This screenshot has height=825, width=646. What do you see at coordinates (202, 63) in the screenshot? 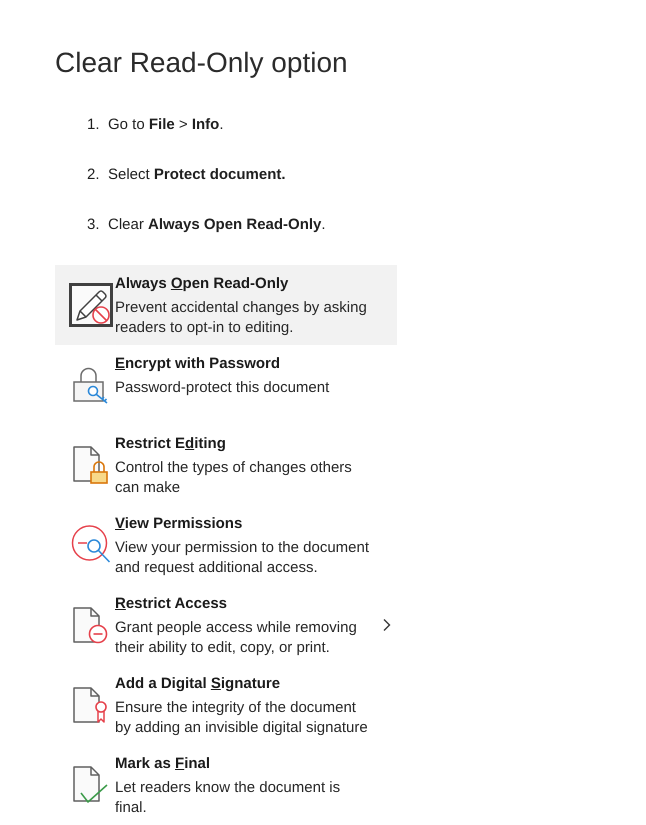
I see `page-title: Clear Read-Only option` at bounding box center [202, 63].